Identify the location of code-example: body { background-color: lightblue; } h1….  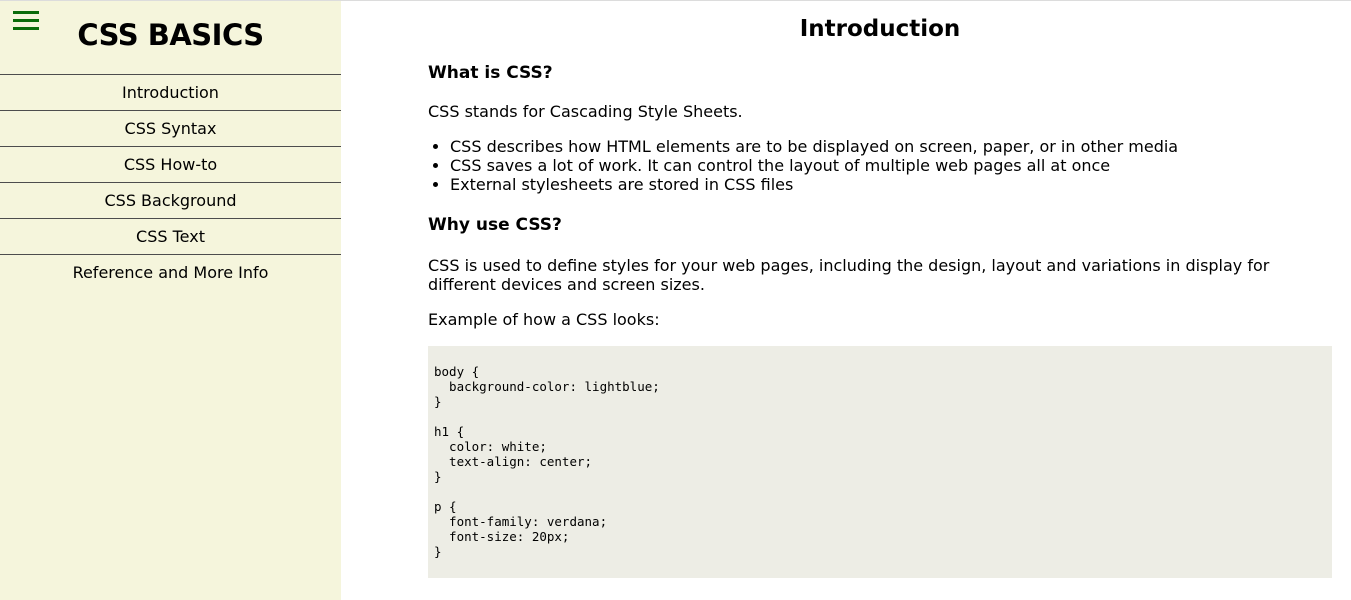
(547, 461).